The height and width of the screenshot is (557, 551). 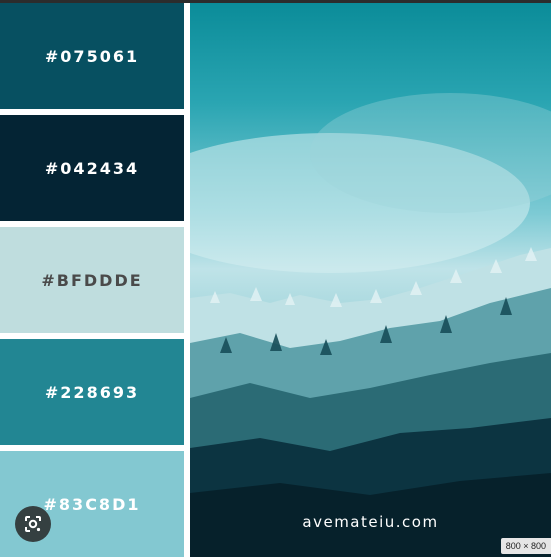 I want to click on swatch-label: #228693, so click(x=92, y=392).